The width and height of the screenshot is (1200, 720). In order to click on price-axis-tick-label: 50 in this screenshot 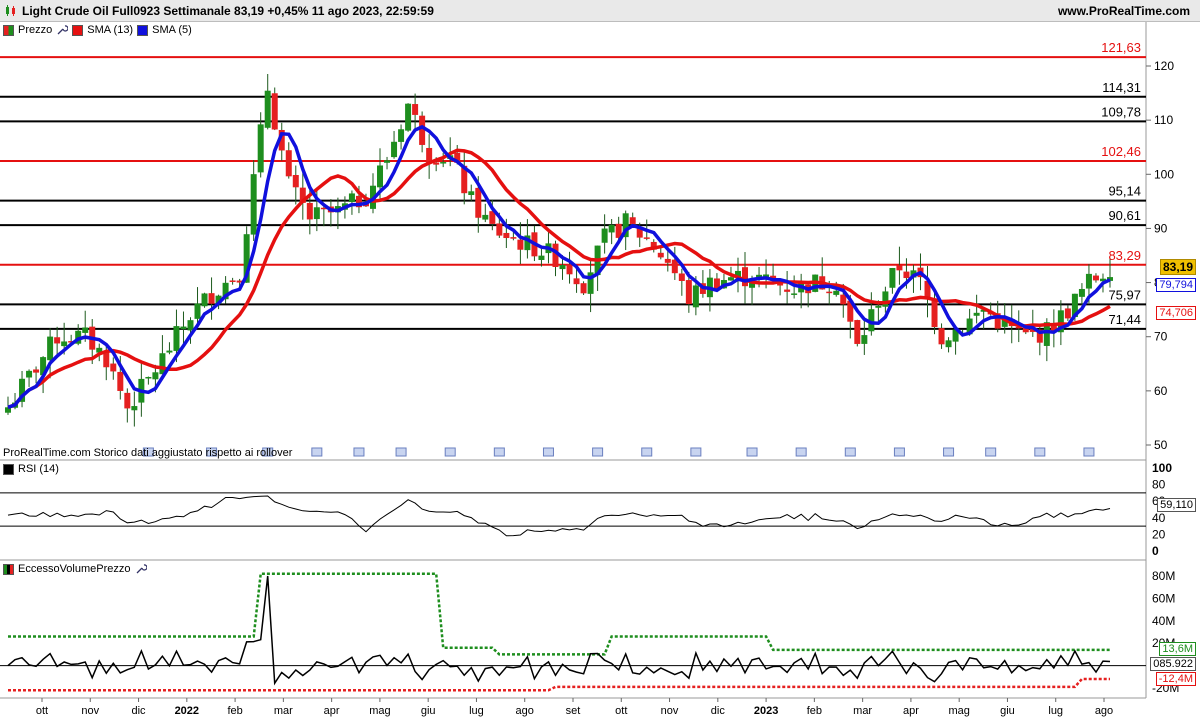, I will do `click(1161, 445)`.